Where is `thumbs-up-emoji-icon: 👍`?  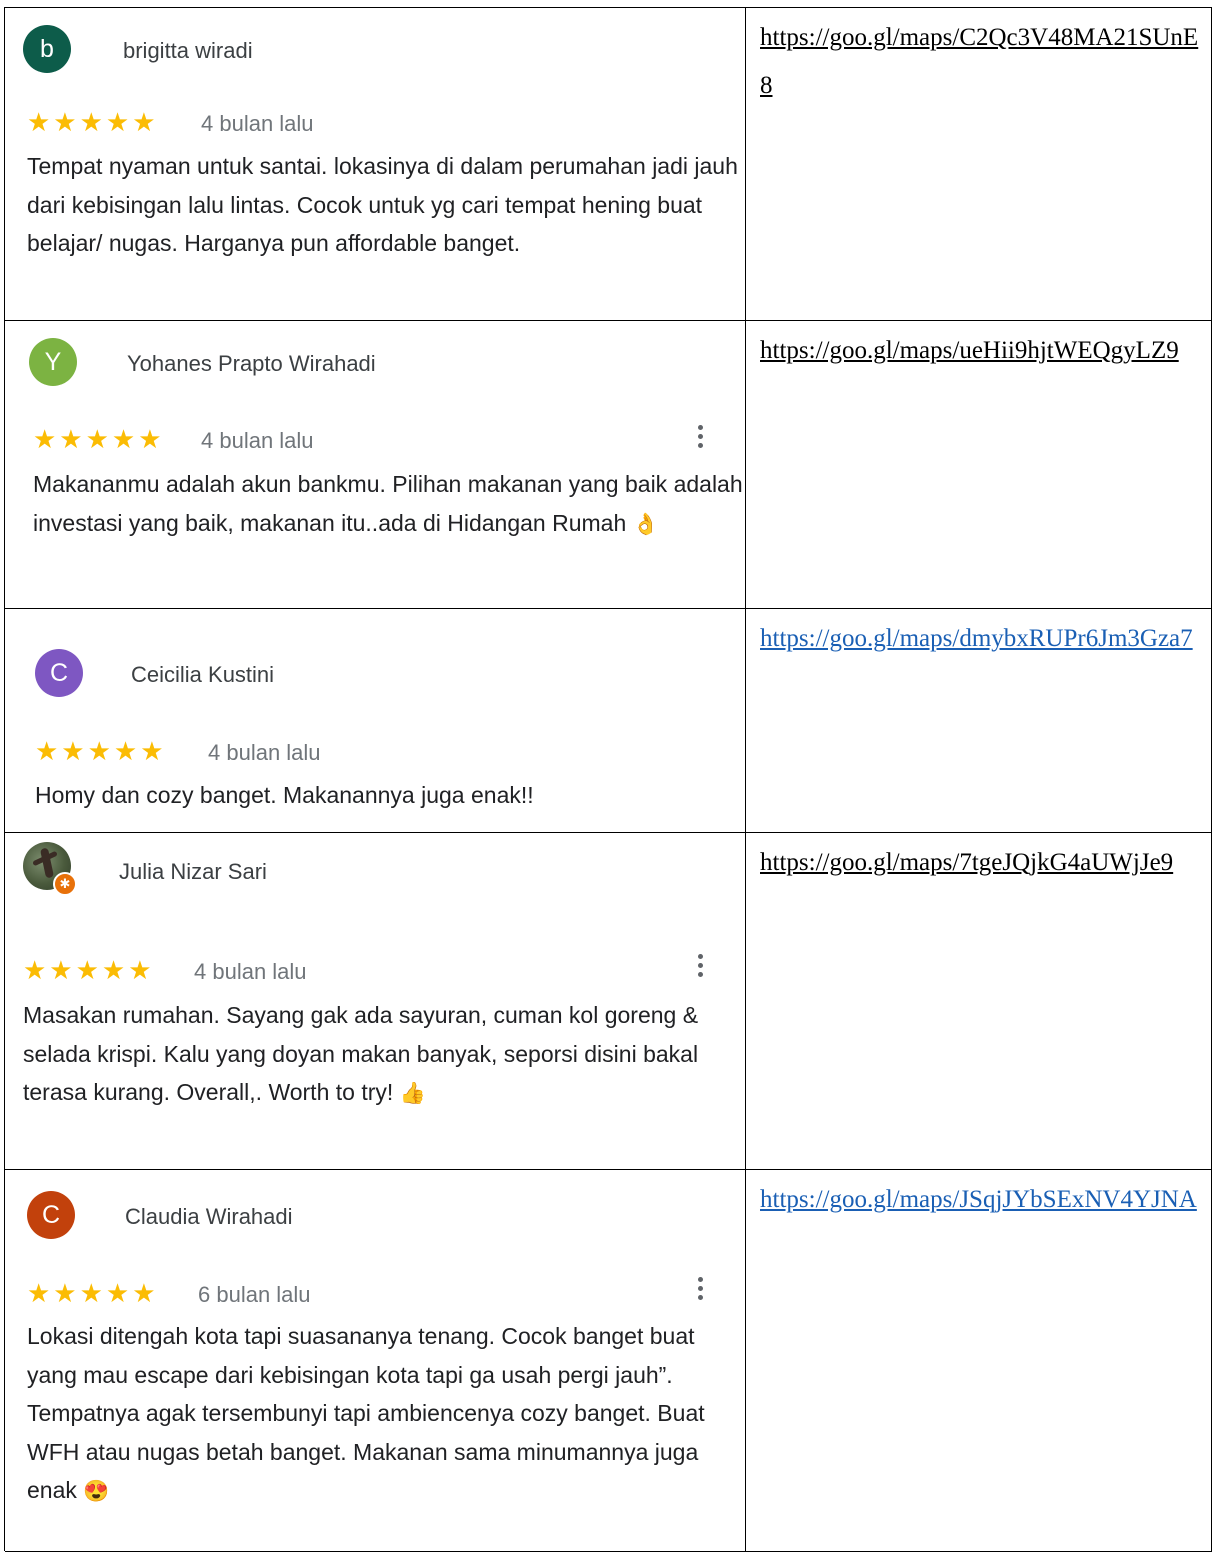
thumbs-up-emoji-icon: 👍 is located at coordinates (412, 1093).